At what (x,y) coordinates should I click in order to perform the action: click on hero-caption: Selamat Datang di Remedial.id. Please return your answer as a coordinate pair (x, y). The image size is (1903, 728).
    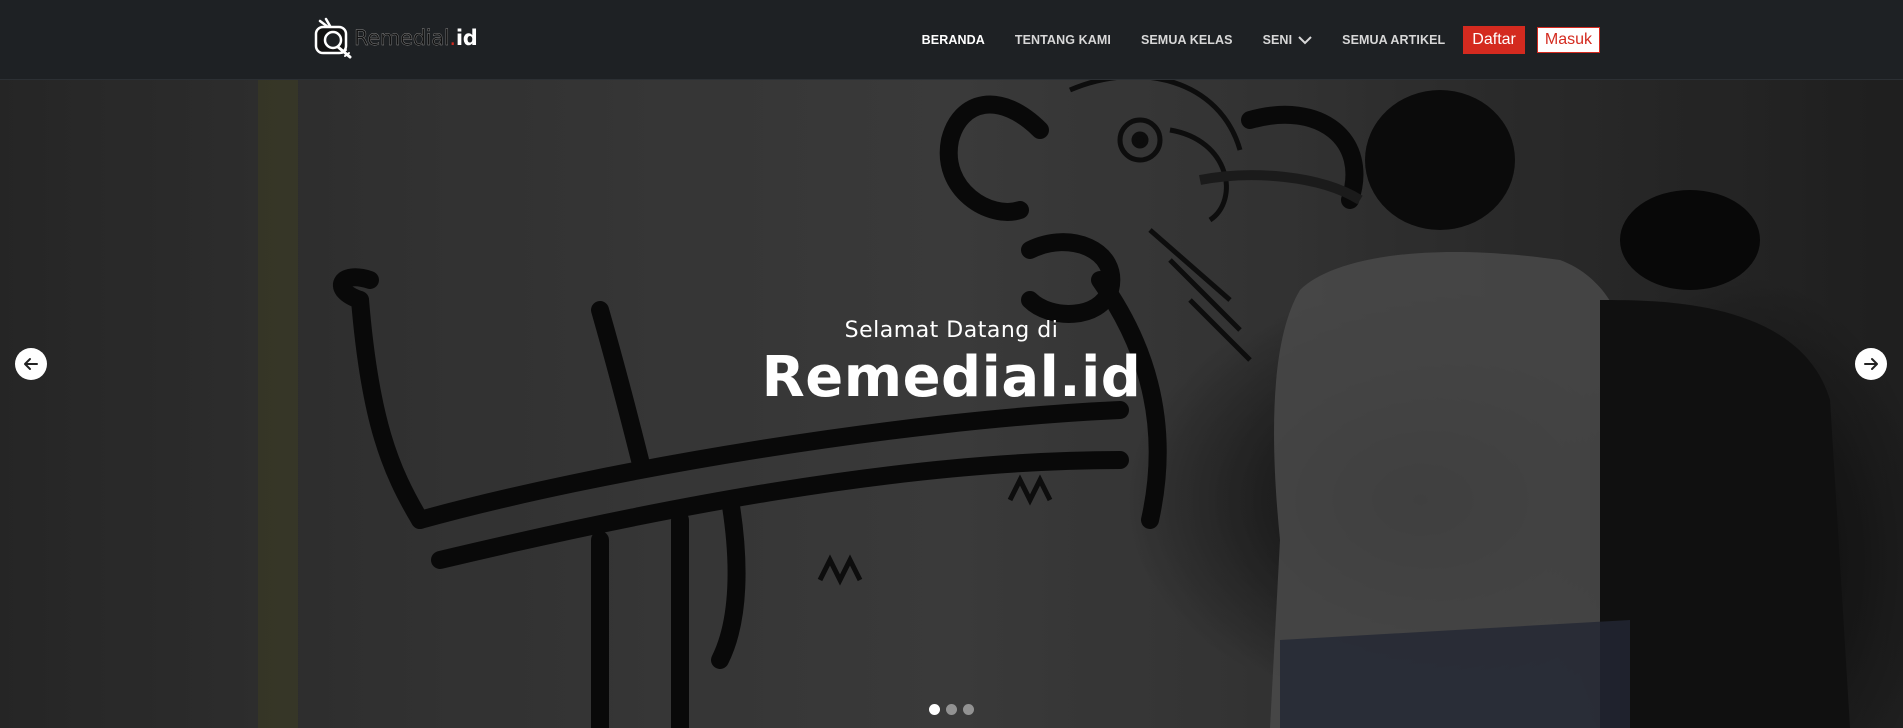
    Looking at the image, I should click on (951, 364).